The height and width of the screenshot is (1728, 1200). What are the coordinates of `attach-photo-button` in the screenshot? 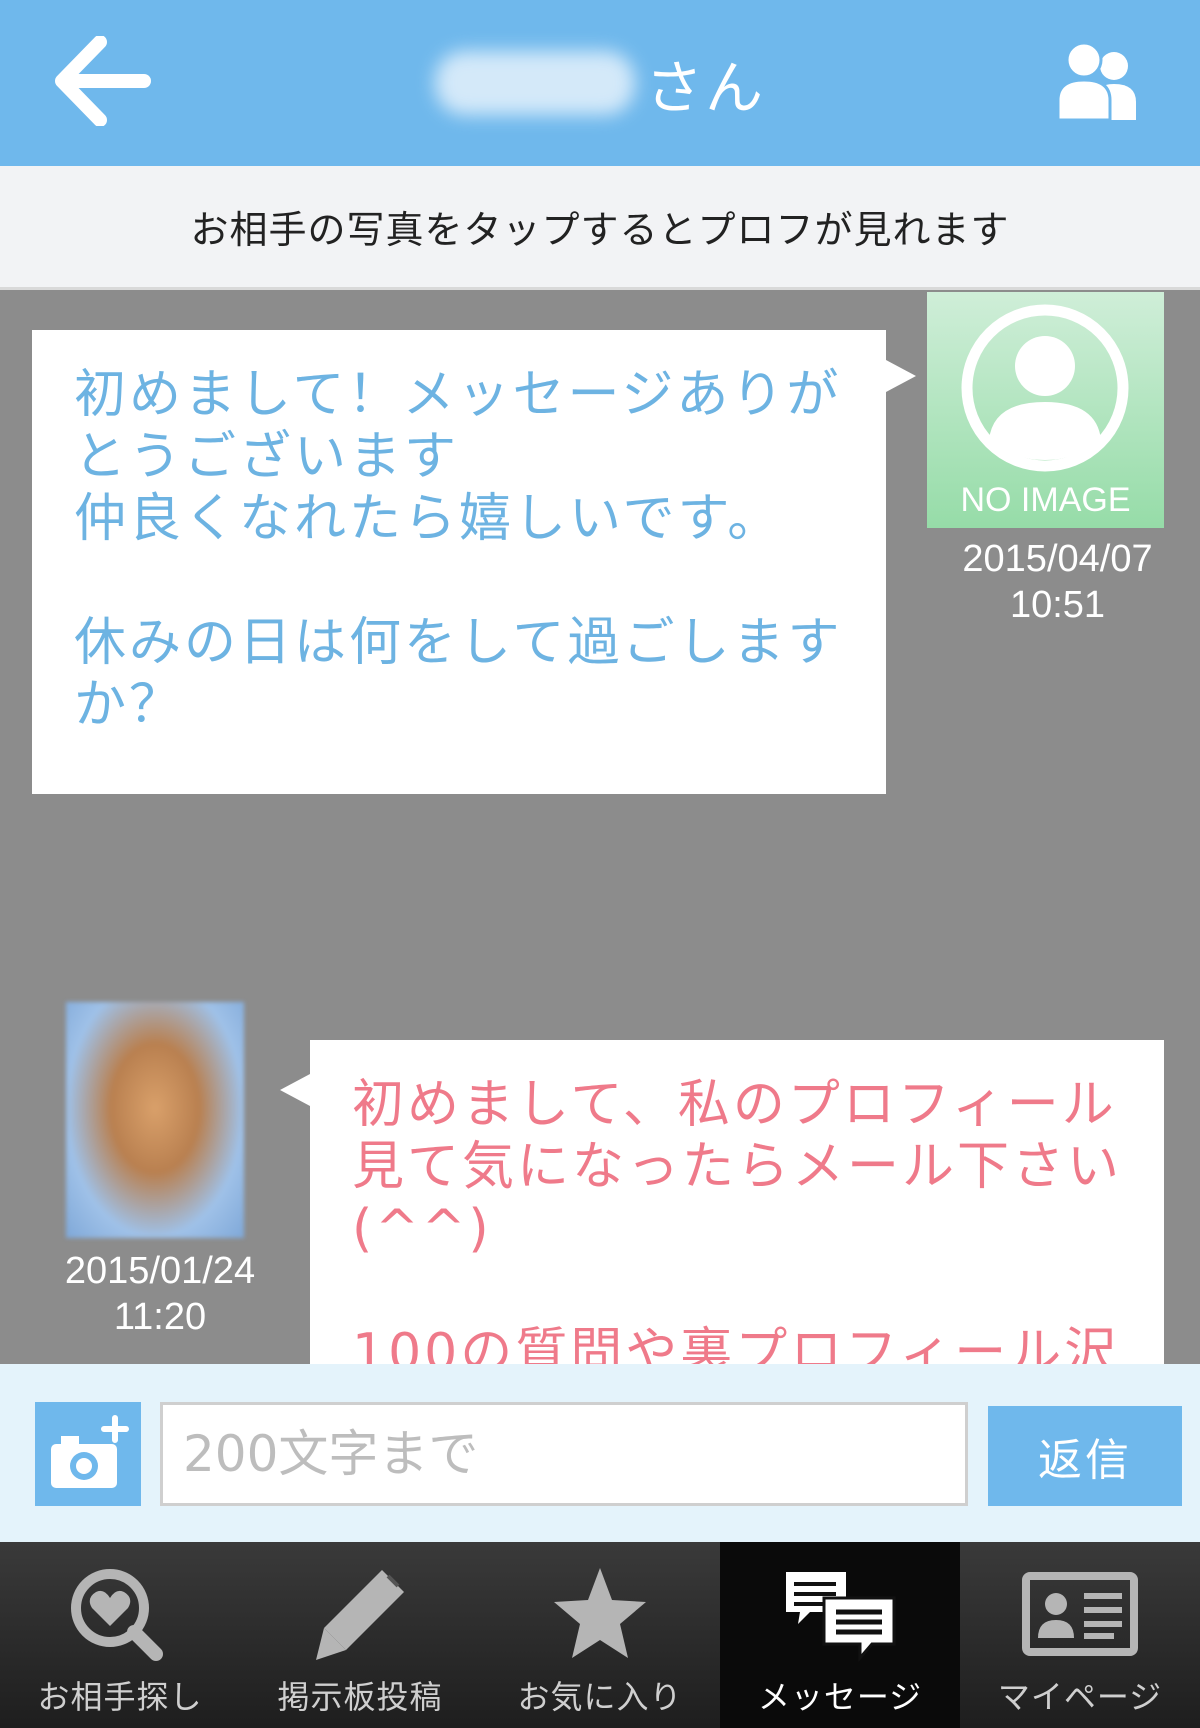 It's located at (88, 1454).